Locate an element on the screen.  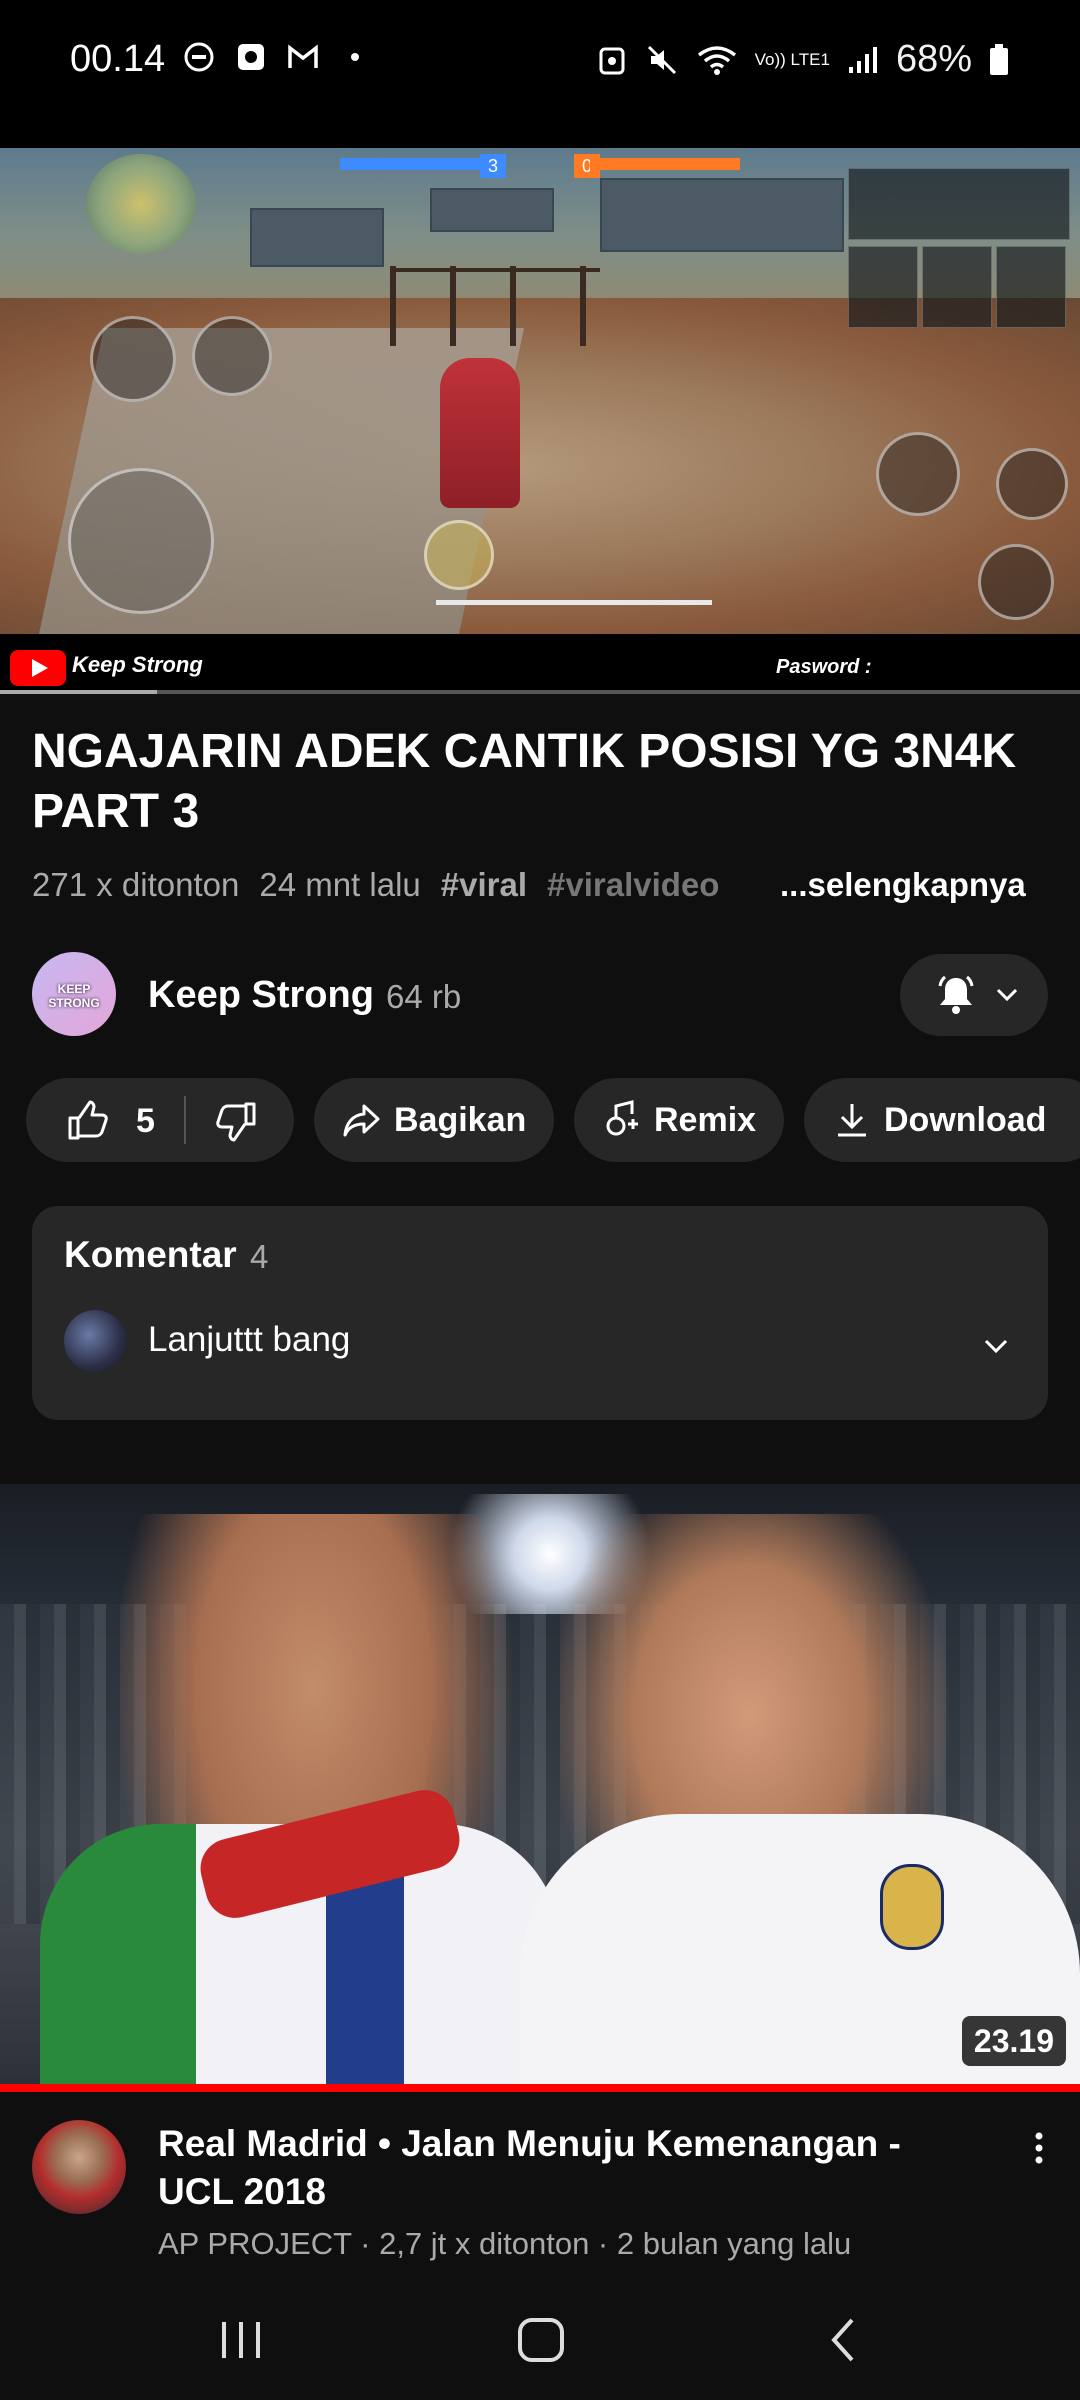
more-notifications-dot-icon is located at coordinates (355, 57).